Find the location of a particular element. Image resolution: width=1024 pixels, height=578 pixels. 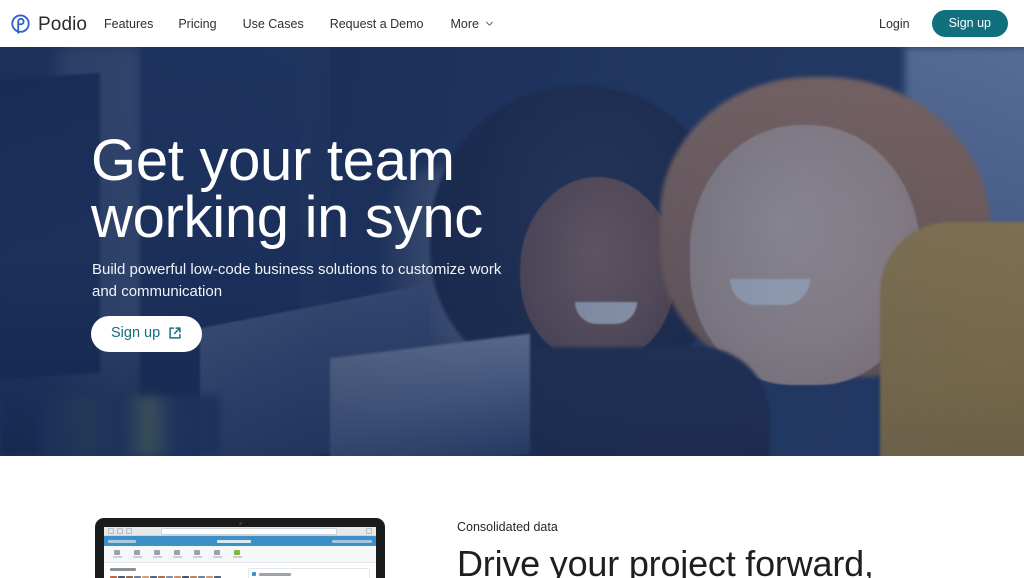

chevron-down-icon is located at coordinates (489, 23).